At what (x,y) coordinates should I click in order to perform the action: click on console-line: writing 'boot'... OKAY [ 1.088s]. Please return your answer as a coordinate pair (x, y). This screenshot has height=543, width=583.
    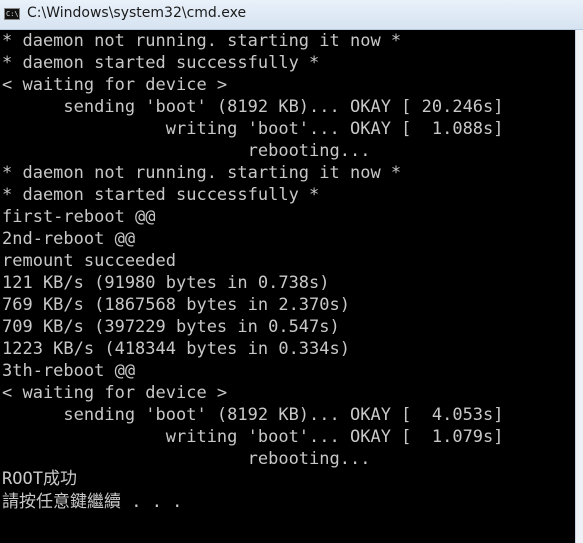
    Looking at the image, I should click on (253, 129).